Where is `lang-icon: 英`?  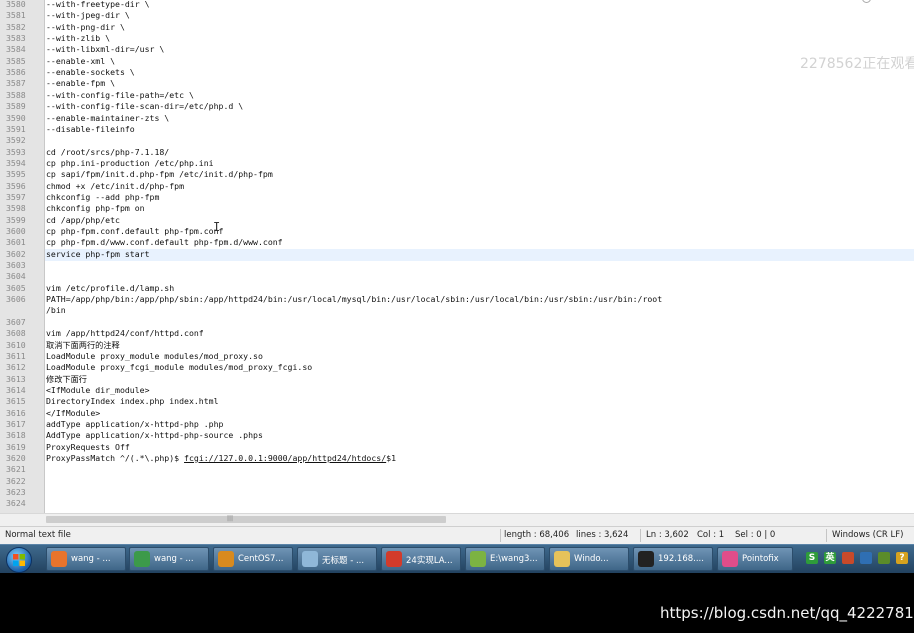 lang-icon: 英 is located at coordinates (830, 558).